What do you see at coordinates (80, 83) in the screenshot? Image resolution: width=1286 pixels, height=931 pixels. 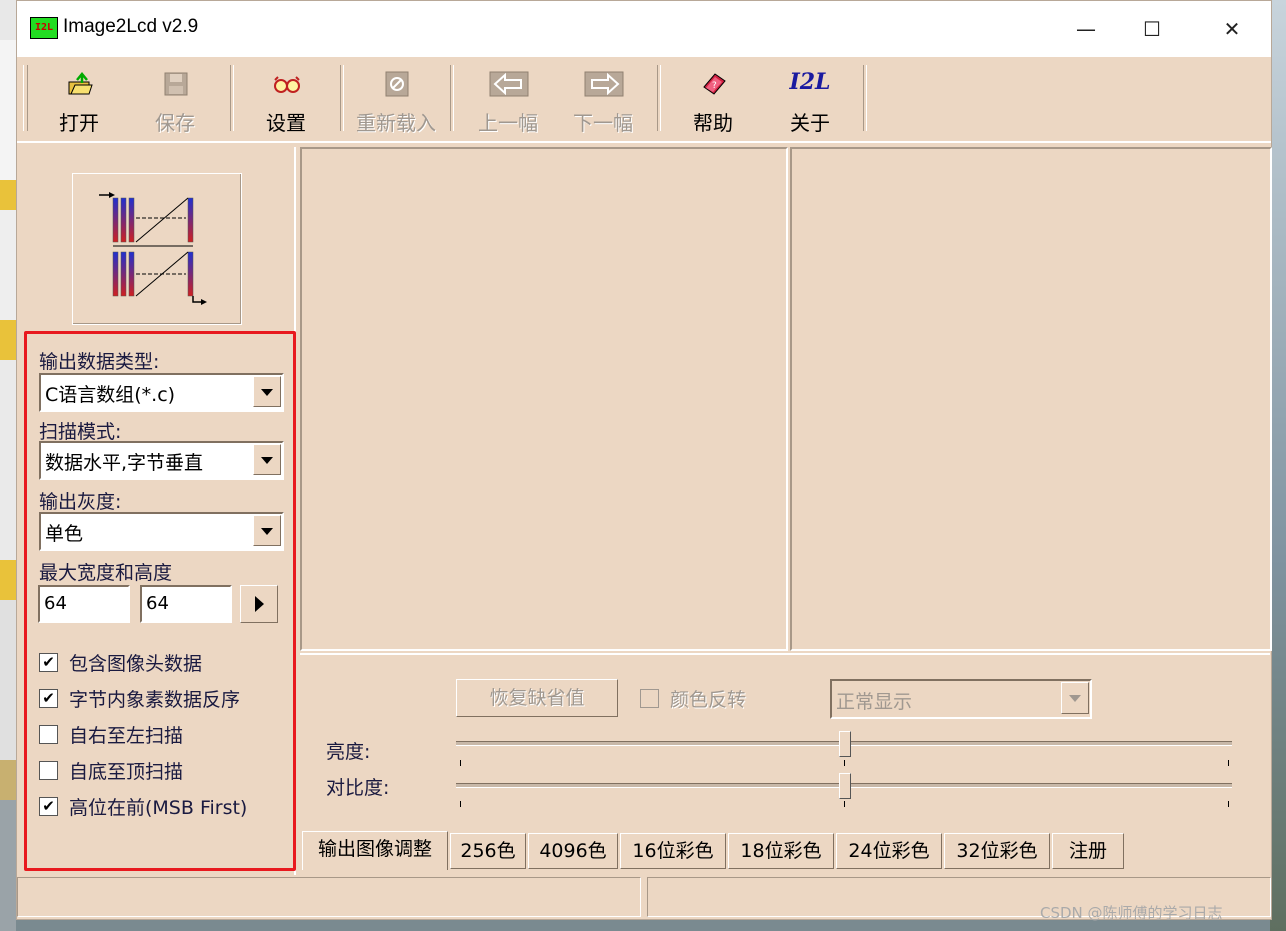 I see `open-folder-icon` at bounding box center [80, 83].